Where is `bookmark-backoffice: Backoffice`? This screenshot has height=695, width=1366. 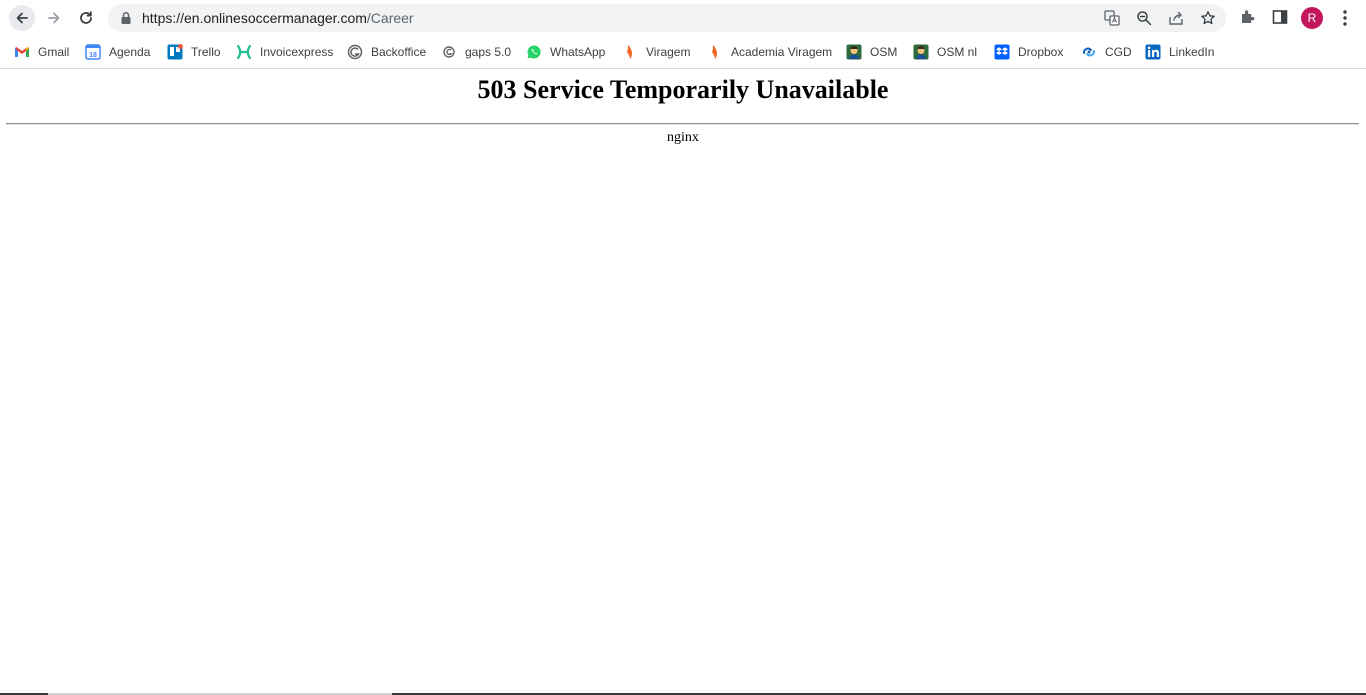
bookmark-backoffice: Backoffice is located at coordinates (386, 52).